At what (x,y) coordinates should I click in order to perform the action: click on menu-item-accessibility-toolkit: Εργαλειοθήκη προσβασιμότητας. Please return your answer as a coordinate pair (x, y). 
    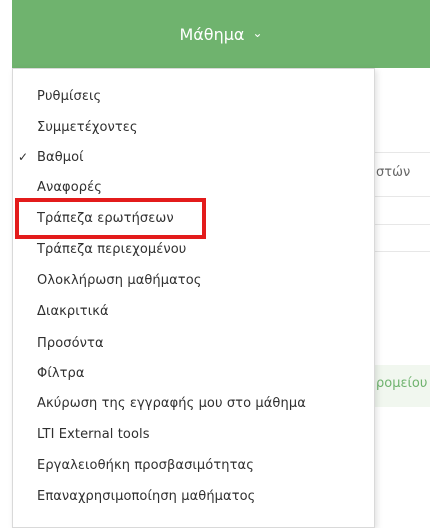
    Looking at the image, I should click on (145, 465).